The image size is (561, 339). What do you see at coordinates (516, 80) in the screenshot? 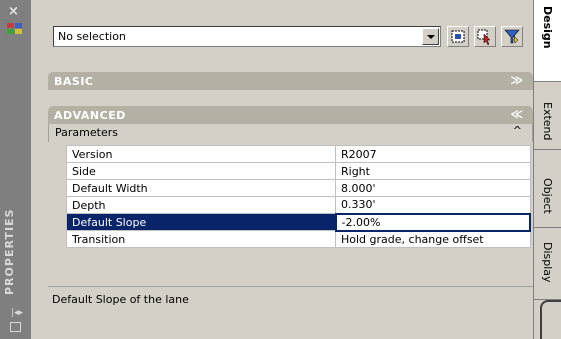
I see `expand-icon: ≫` at bounding box center [516, 80].